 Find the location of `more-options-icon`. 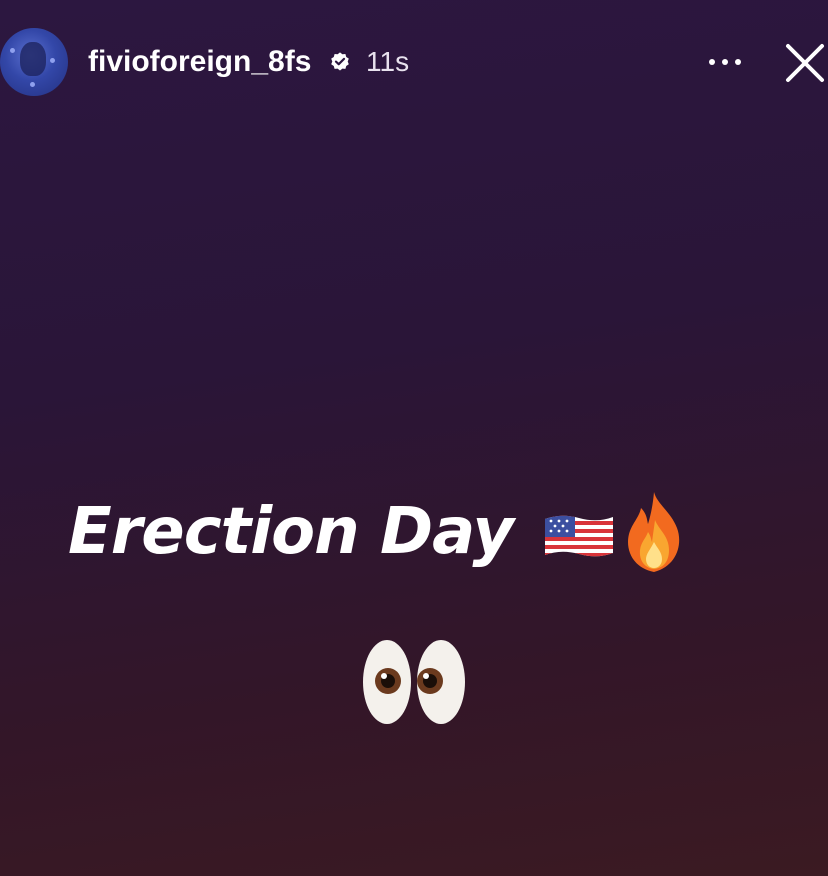

more-options-icon is located at coordinates (725, 62).